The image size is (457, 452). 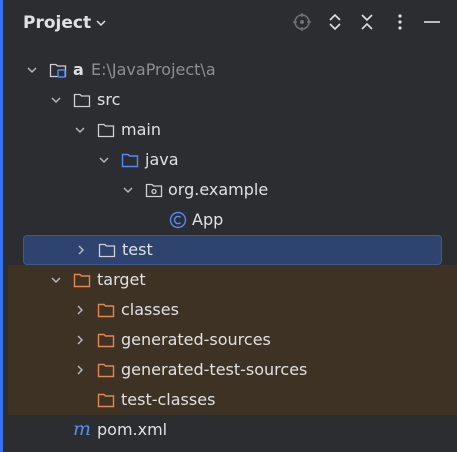 I want to click on source-root-folder-icon, so click(x=130, y=160).